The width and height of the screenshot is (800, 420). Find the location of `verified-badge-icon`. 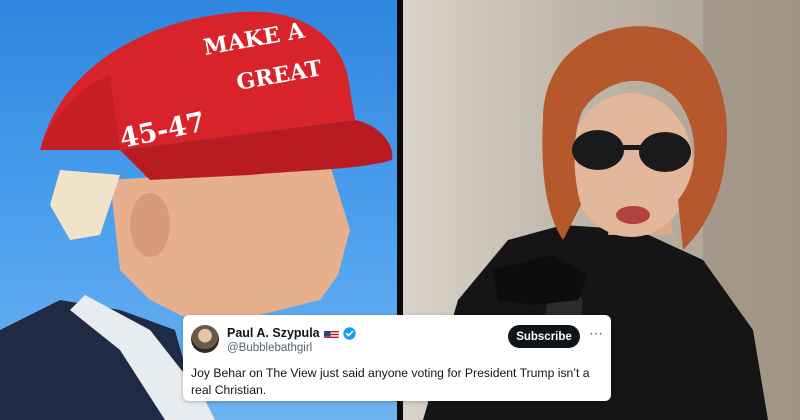

verified-badge-icon is located at coordinates (349, 333).